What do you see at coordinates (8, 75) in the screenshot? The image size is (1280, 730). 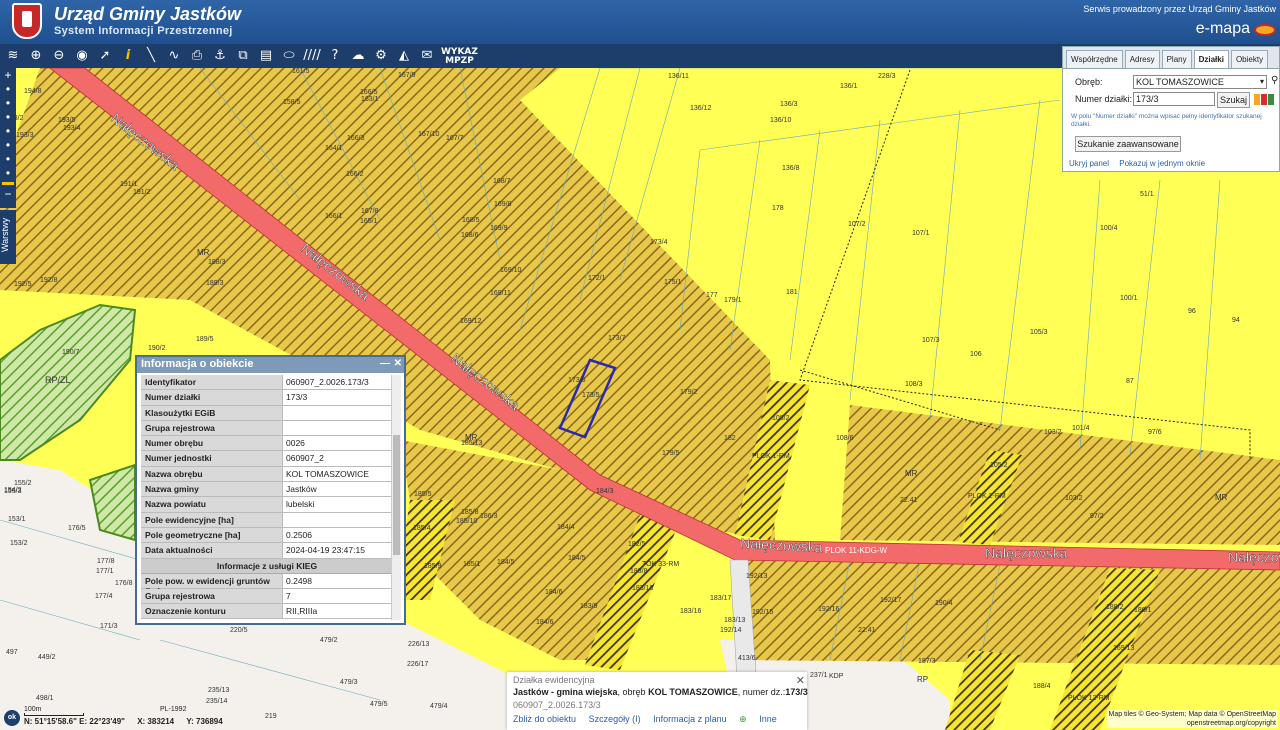 I see `zoom-in-button: +` at bounding box center [8, 75].